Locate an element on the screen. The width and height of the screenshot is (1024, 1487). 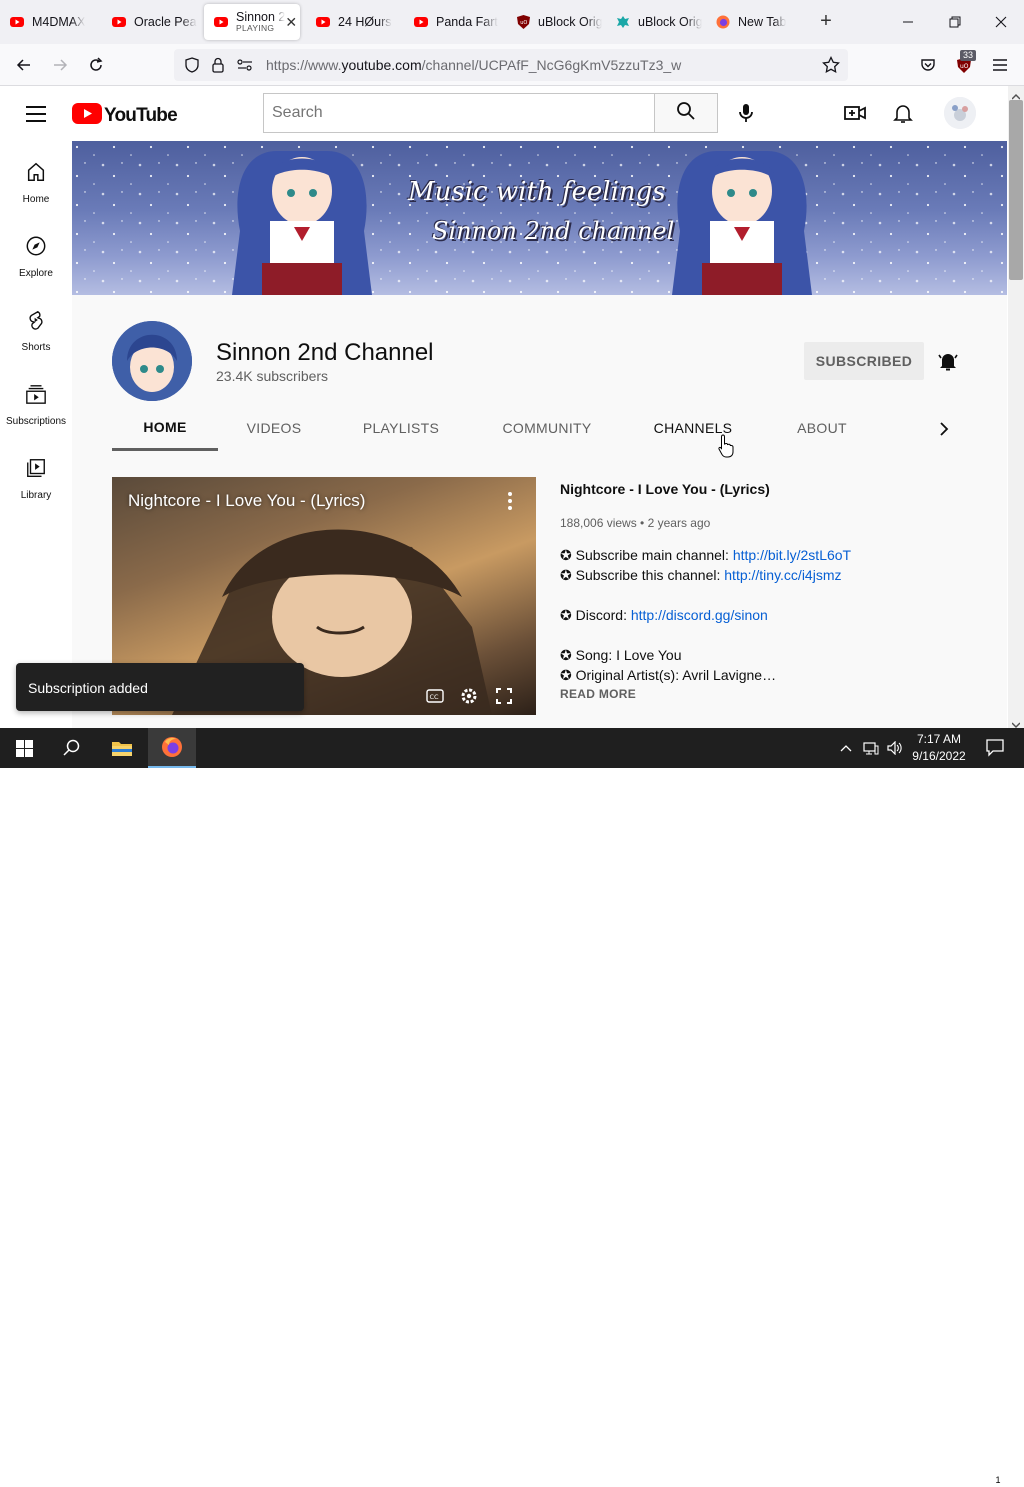
video-controls: CC is located at coordinates (477, 699).